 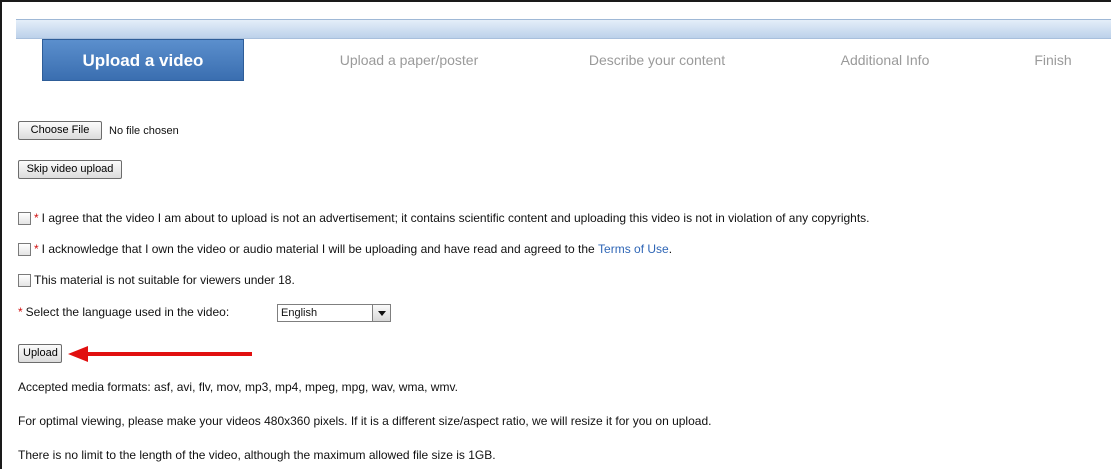 I want to click on chevron-down-icon, so click(x=381, y=313).